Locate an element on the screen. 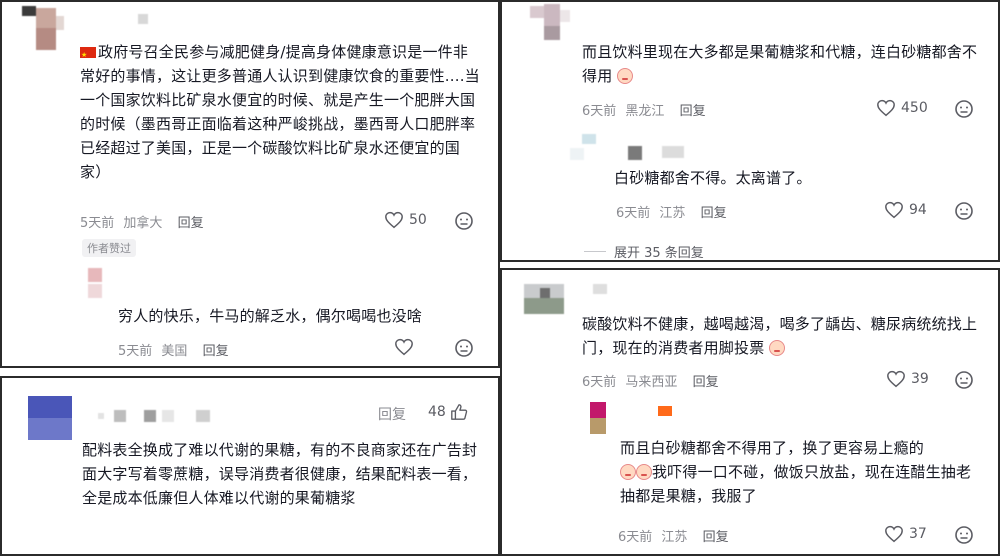 The width and height of the screenshot is (1000, 556). like-button: 50 is located at coordinates (405, 220).